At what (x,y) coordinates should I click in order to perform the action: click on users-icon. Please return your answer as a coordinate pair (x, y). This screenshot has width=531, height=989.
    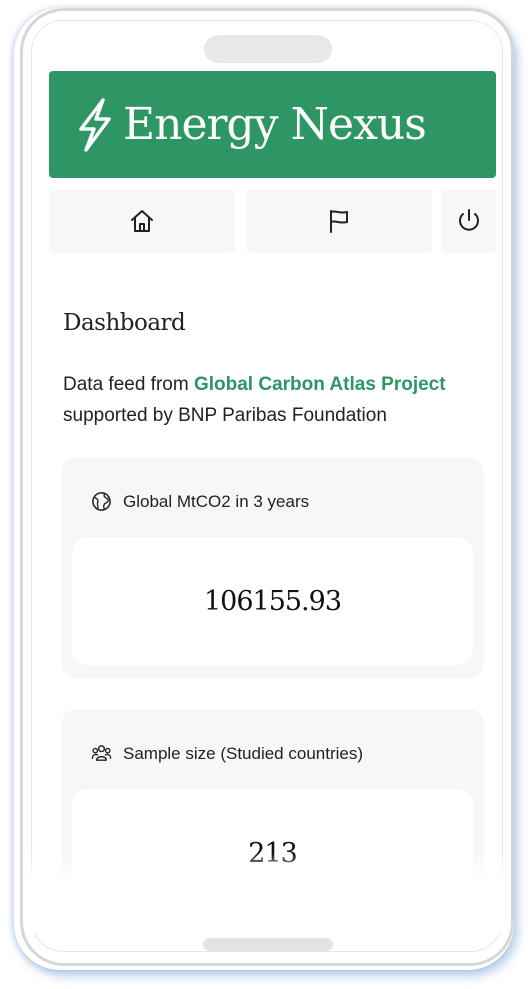
    Looking at the image, I should click on (101, 753).